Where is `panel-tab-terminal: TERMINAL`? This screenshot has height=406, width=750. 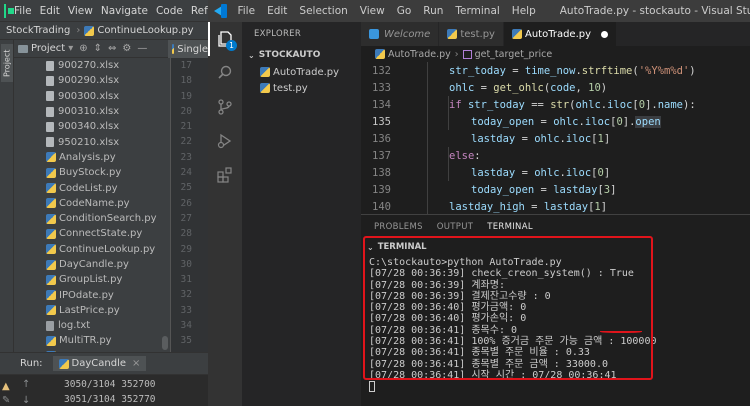
panel-tab-terminal: TERMINAL is located at coordinates (510, 227).